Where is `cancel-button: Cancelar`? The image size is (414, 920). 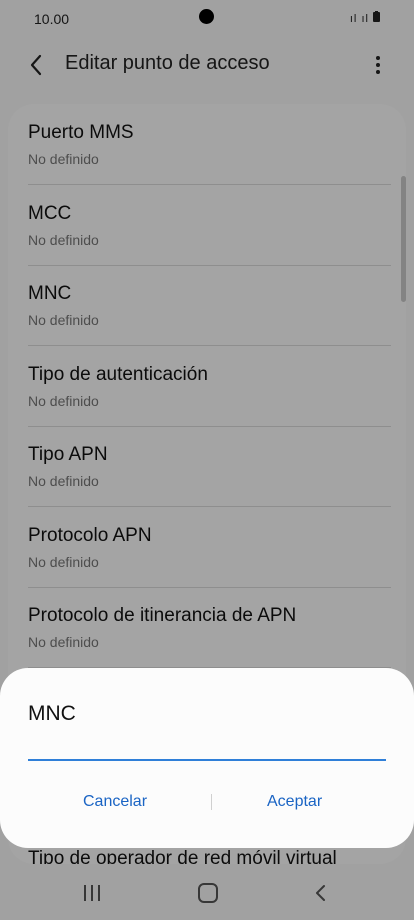 cancel-button: Cancelar is located at coordinates (115, 802).